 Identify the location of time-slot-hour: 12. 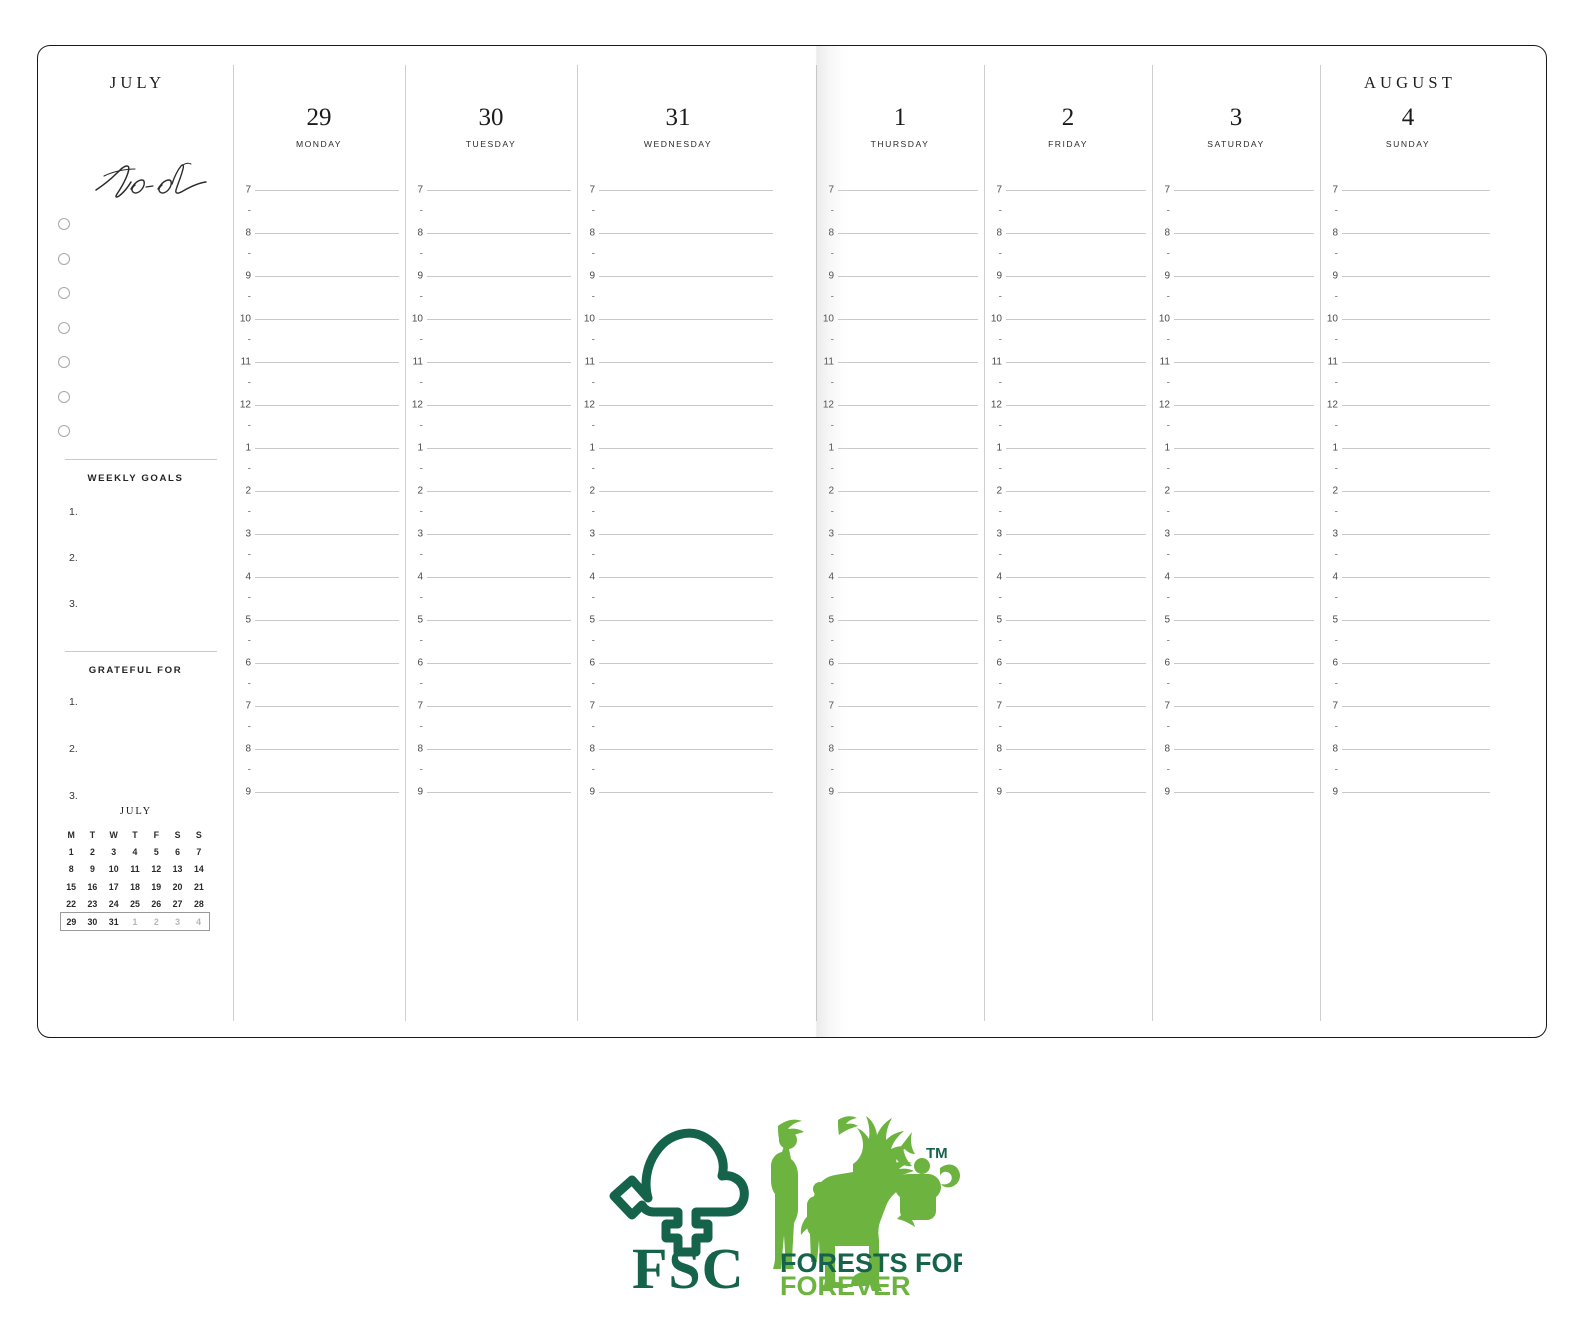
(319, 405).